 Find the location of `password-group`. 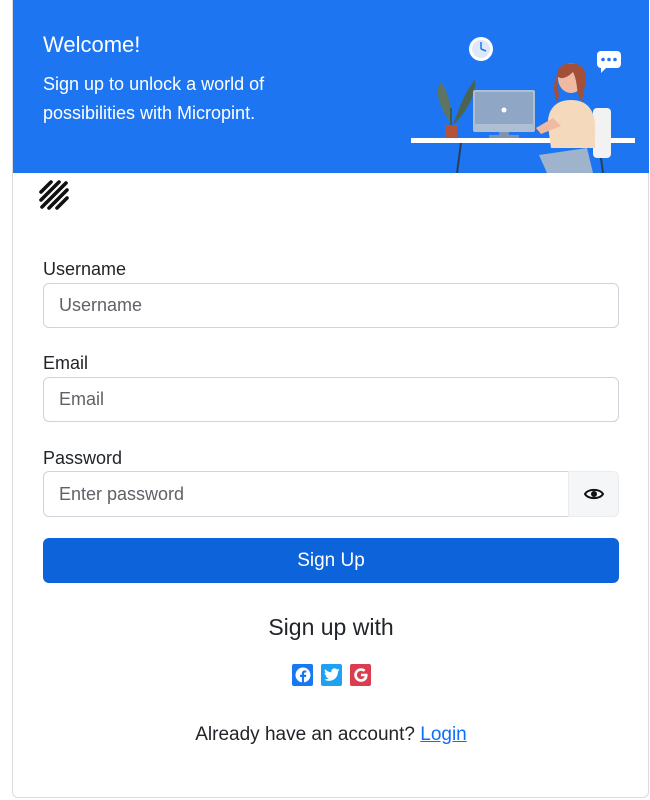

password-group is located at coordinates (331, 494).